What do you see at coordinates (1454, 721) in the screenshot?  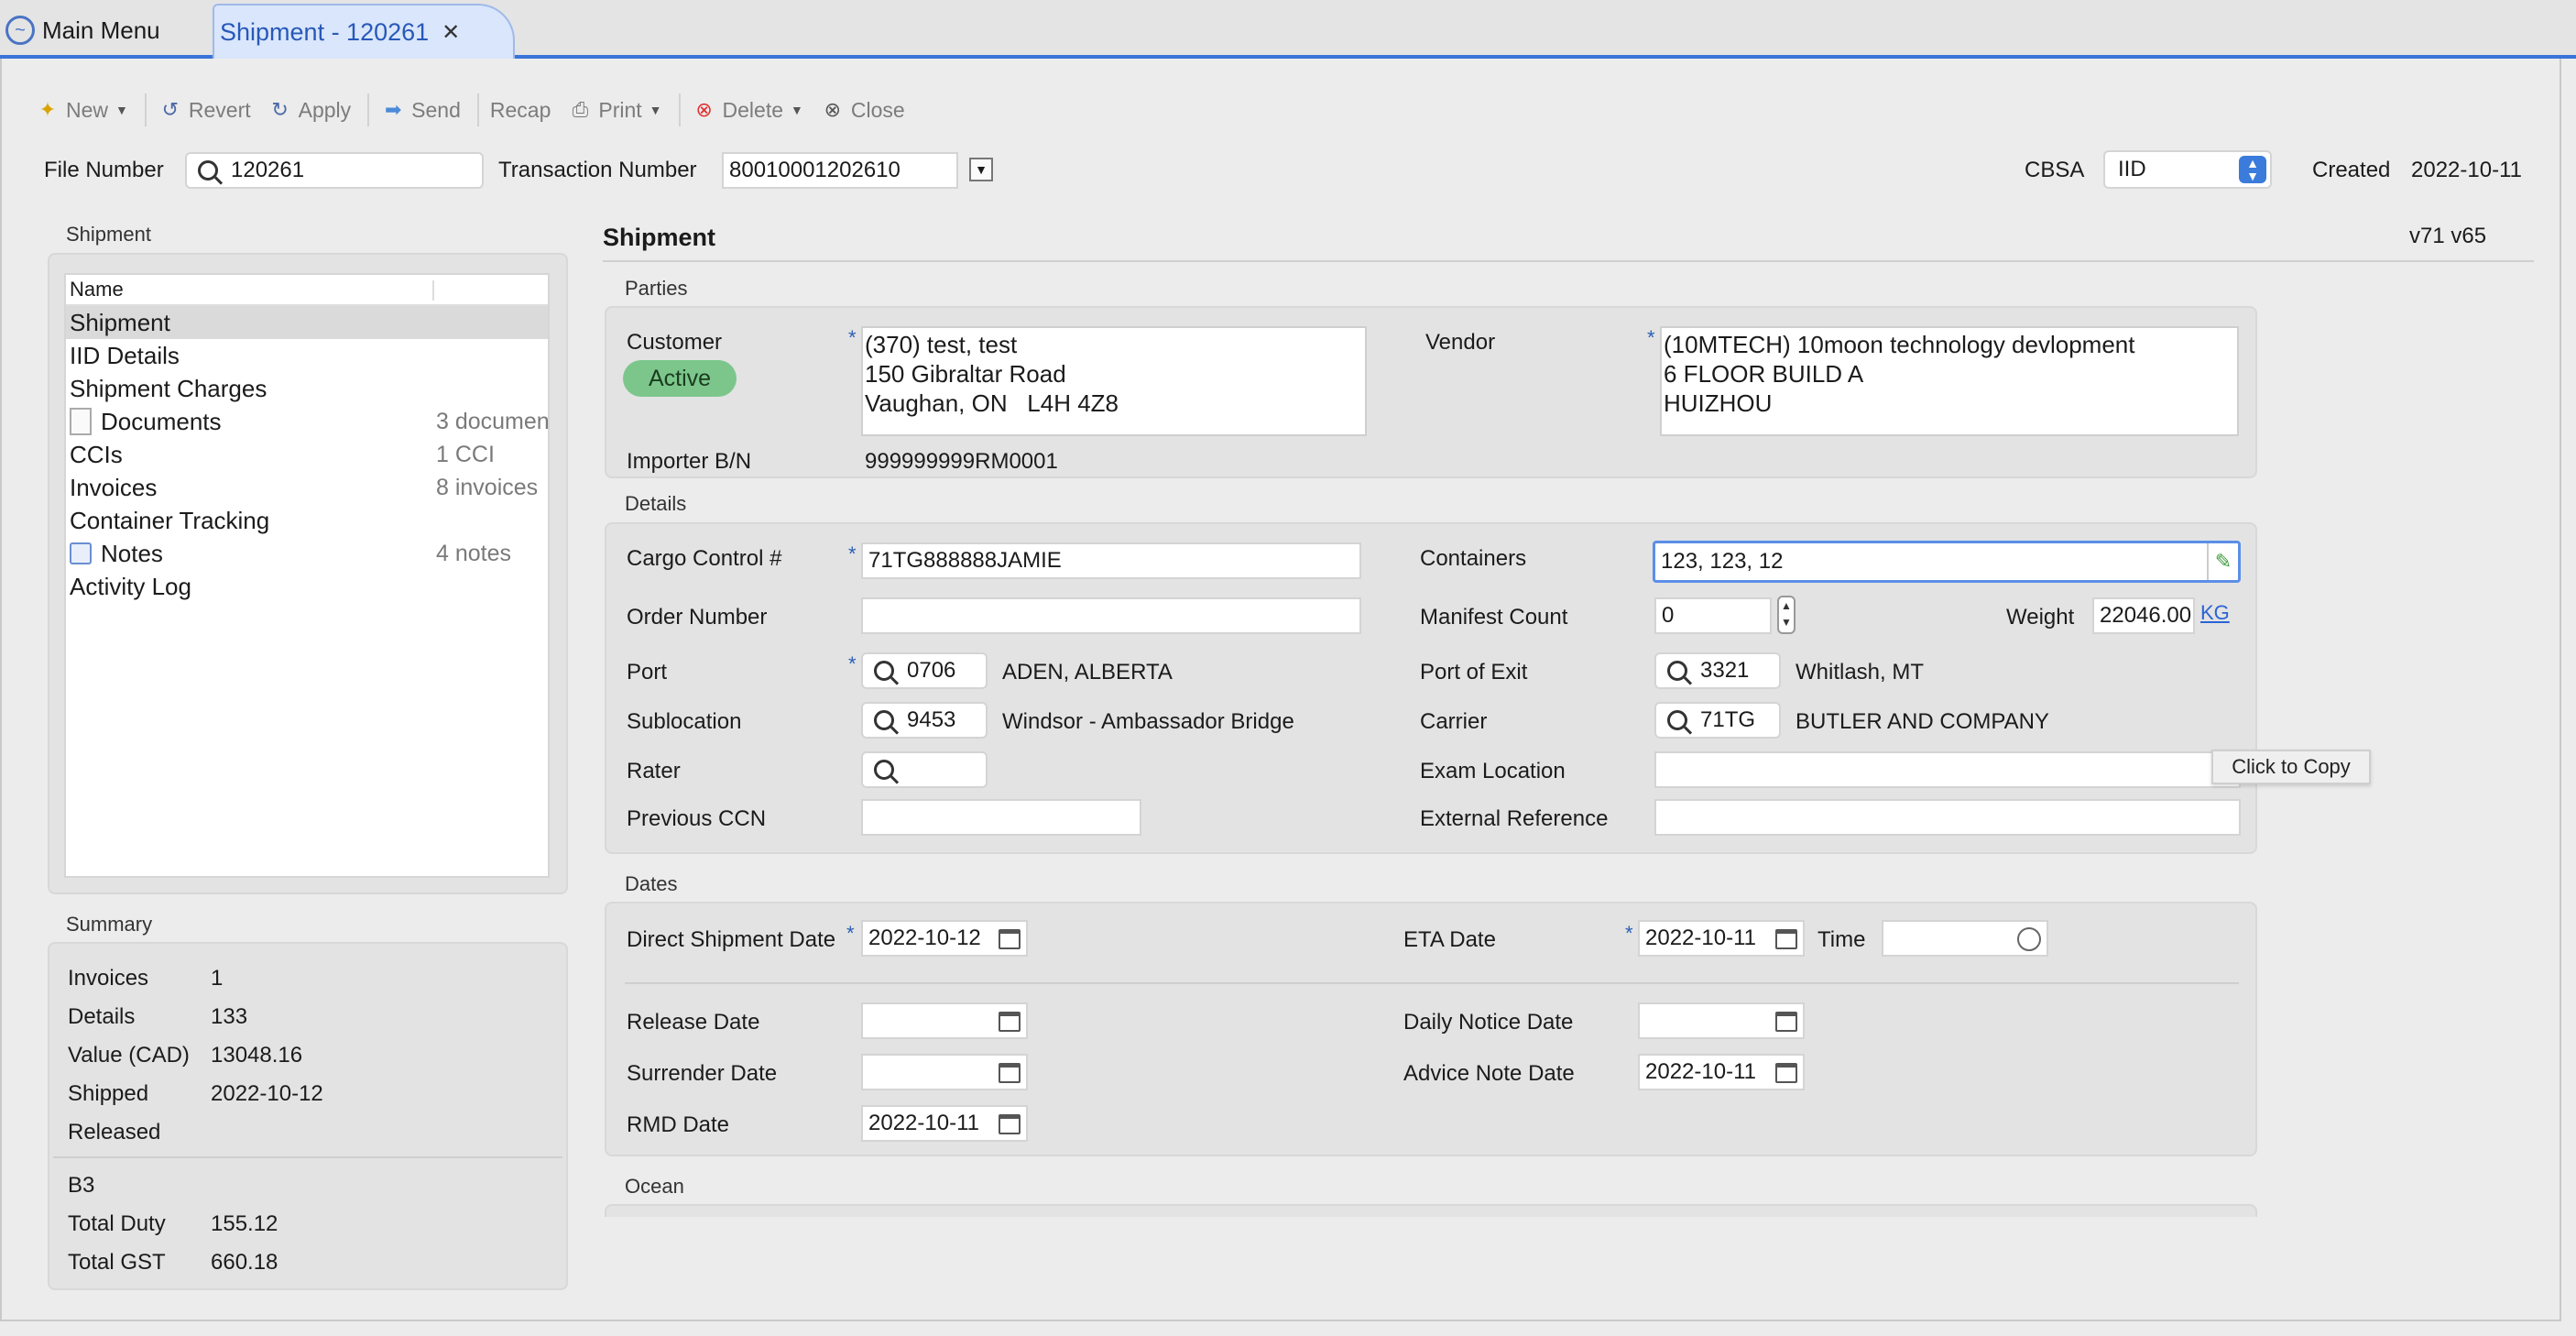 I see `carrier-label: Carrier` at bounding box center [1454, 721].